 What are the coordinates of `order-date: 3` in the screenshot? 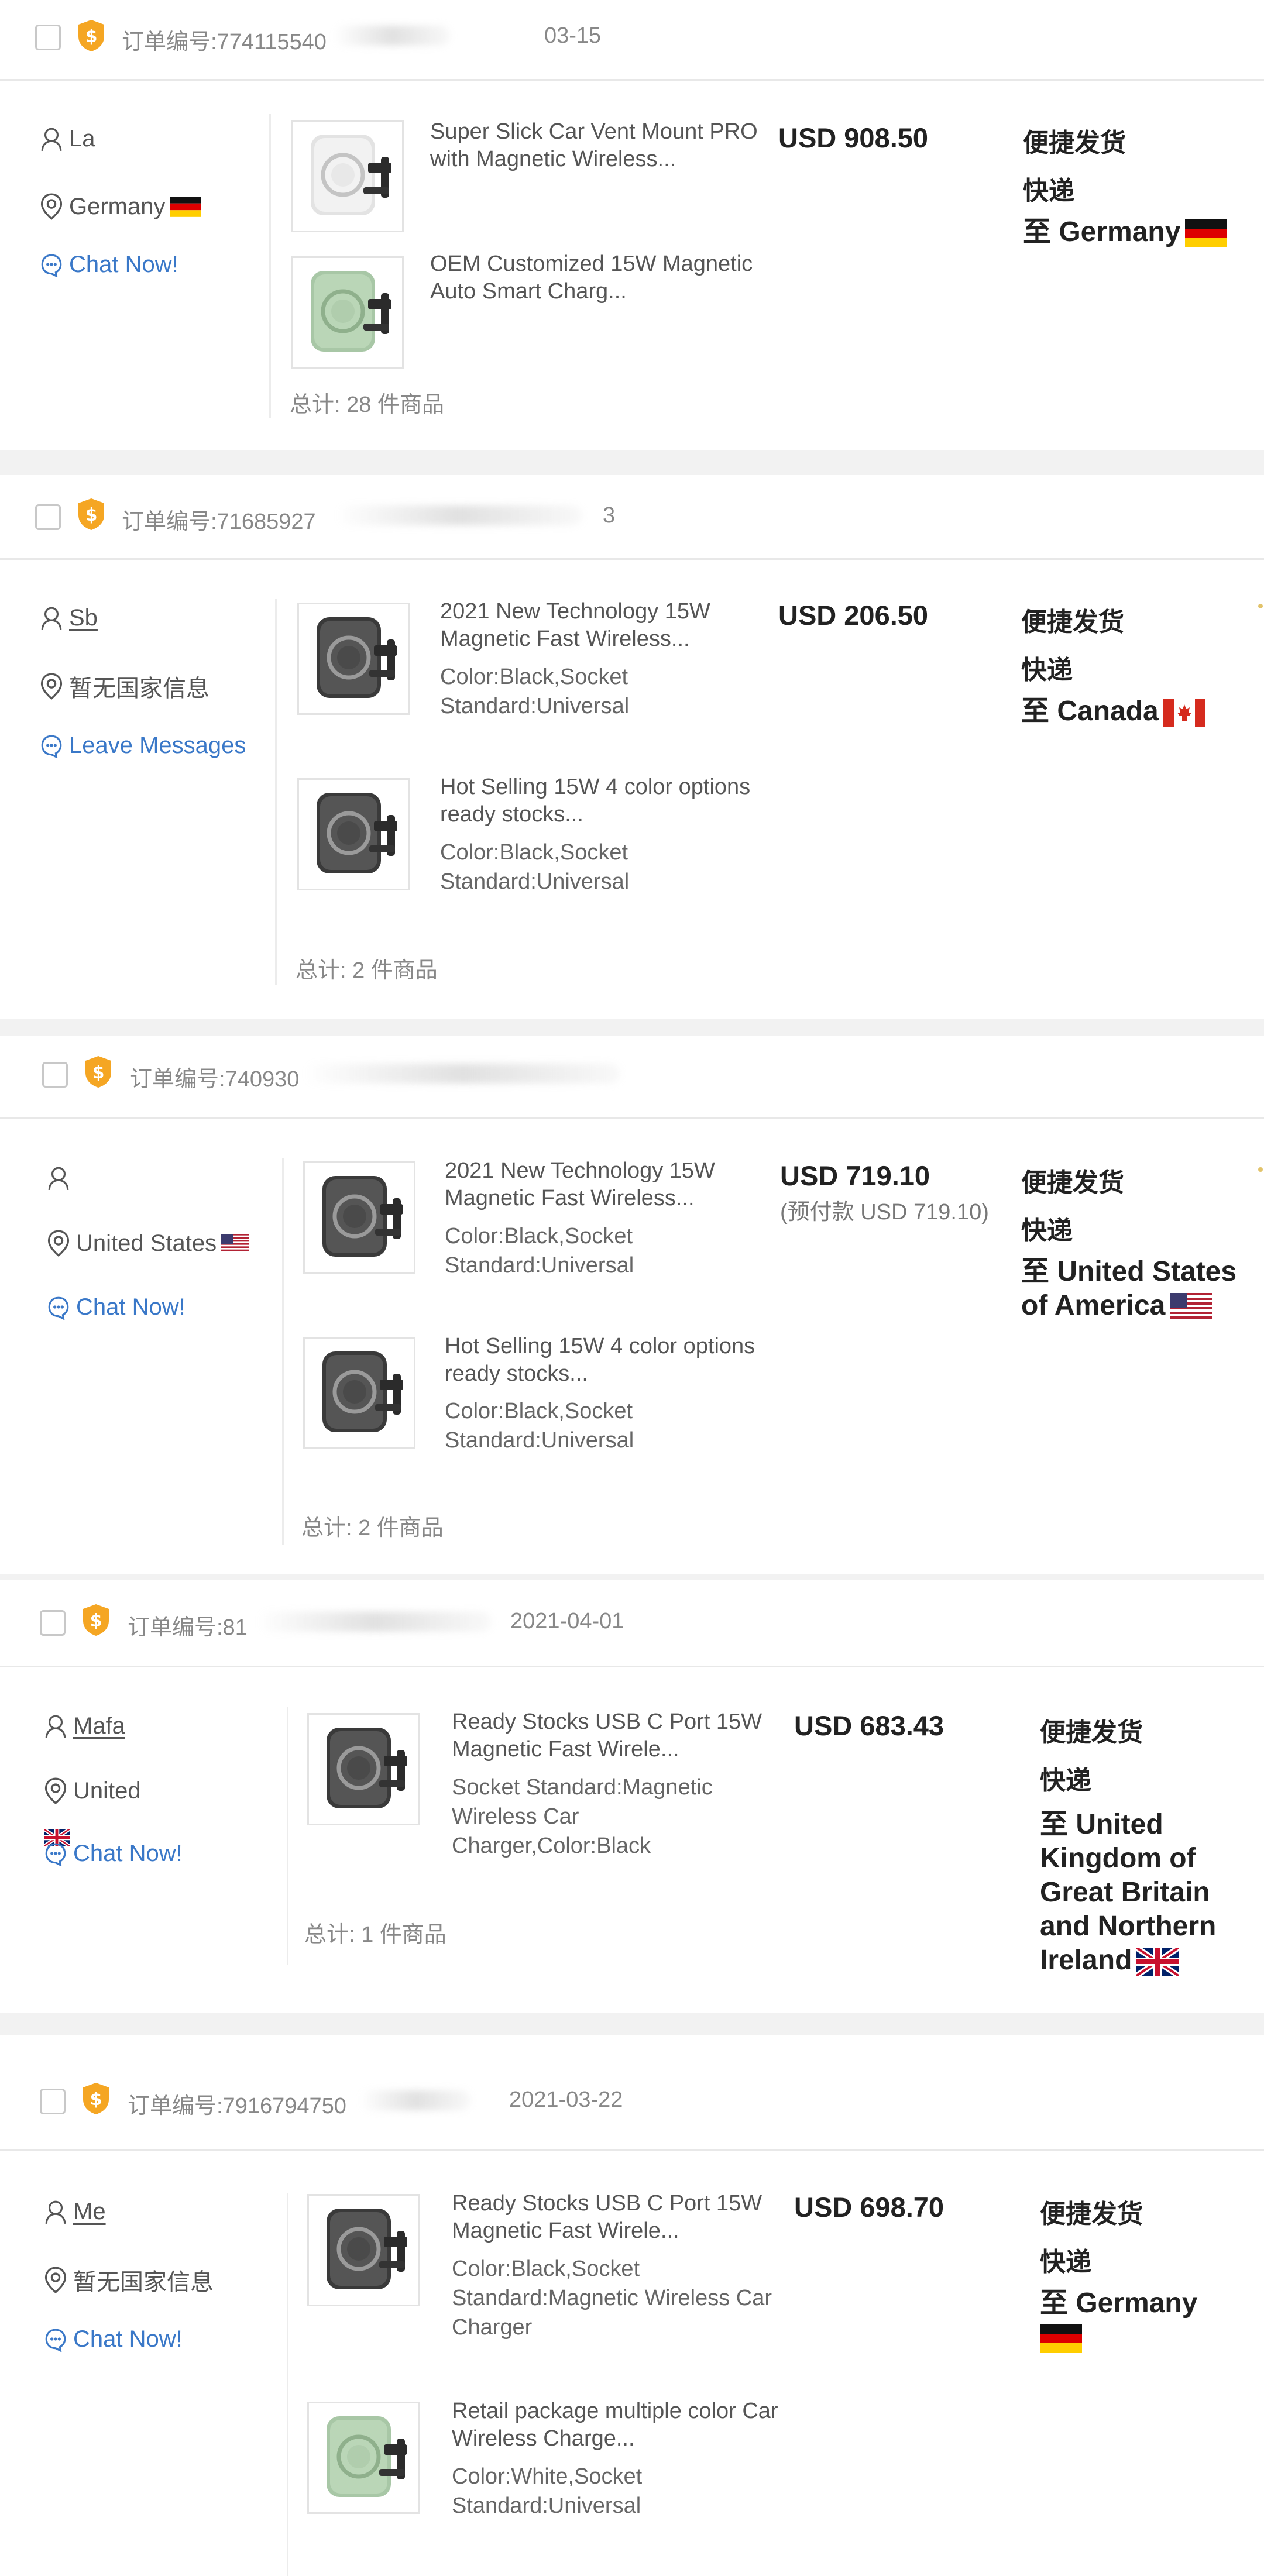 It's located at (609, 515).